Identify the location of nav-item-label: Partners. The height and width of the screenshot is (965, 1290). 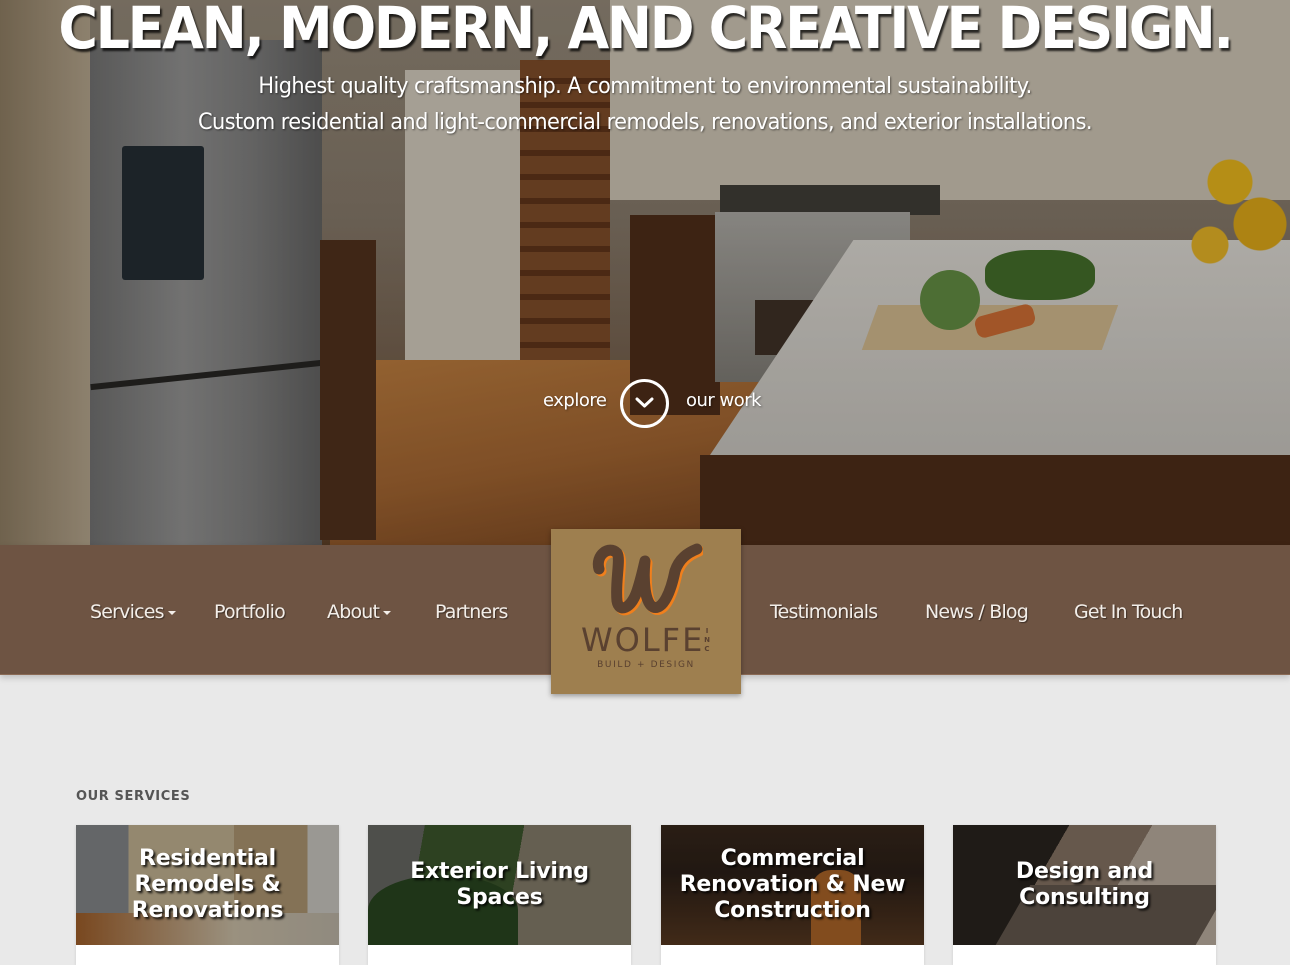
(471, 612).